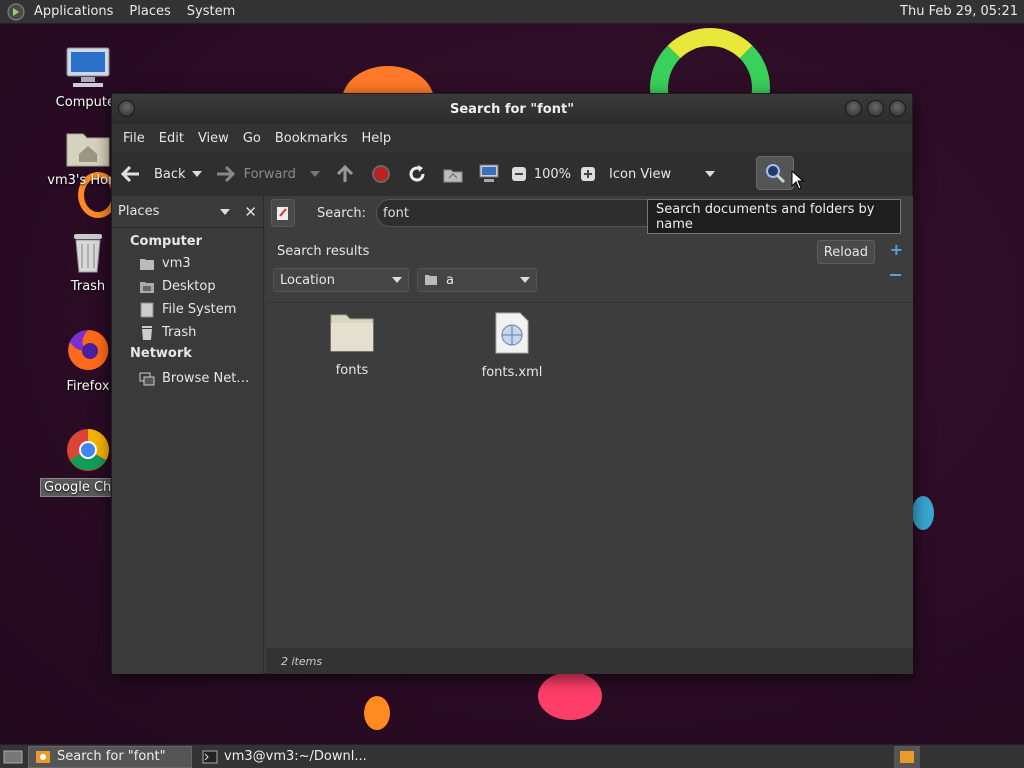 The height and width of the screenshot is (768, 1024). Describe the element at coordinates (73, 11) in the screenshot. I see `applications-menu: Applications` at that location.